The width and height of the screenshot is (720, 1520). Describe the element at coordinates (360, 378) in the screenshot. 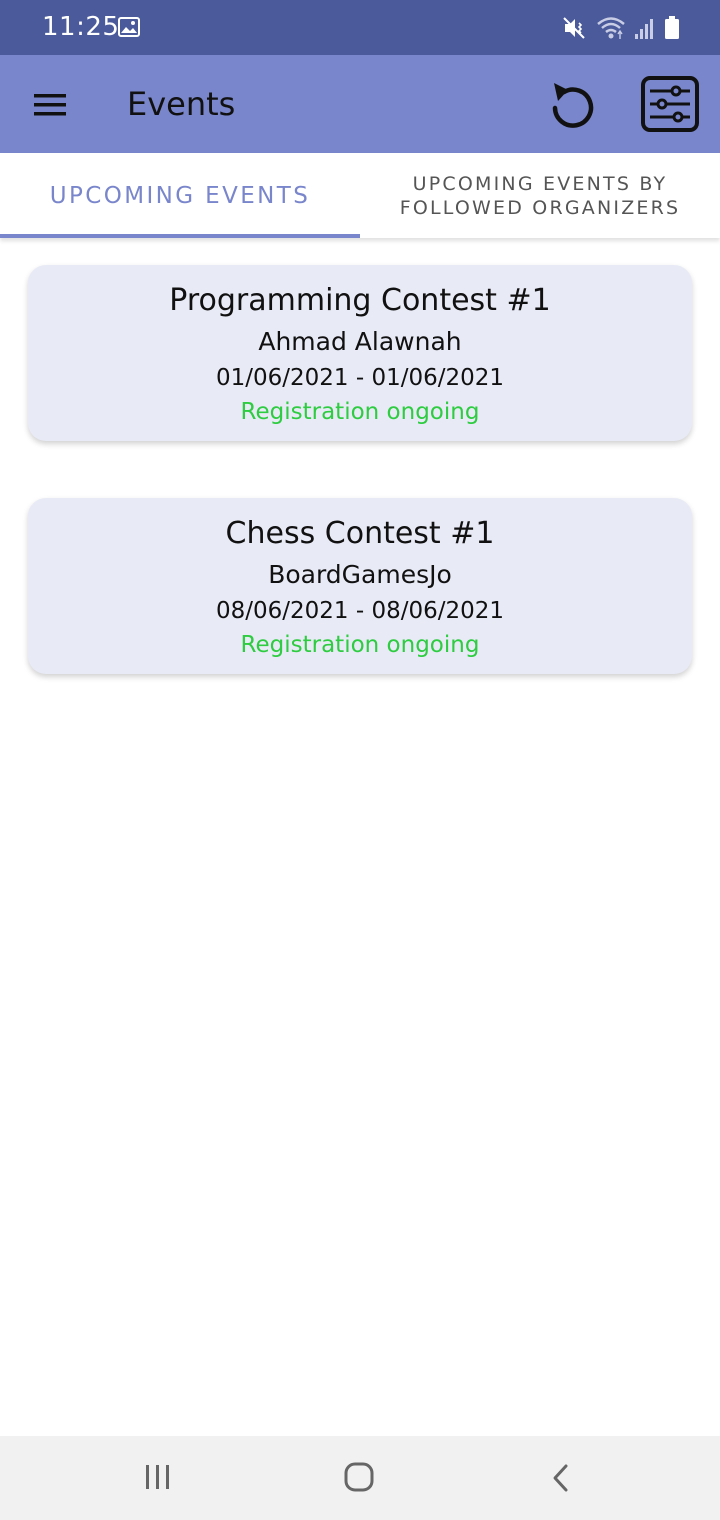

I see `event-dates: 01/06/2021 - 01/06/2021` at that location.